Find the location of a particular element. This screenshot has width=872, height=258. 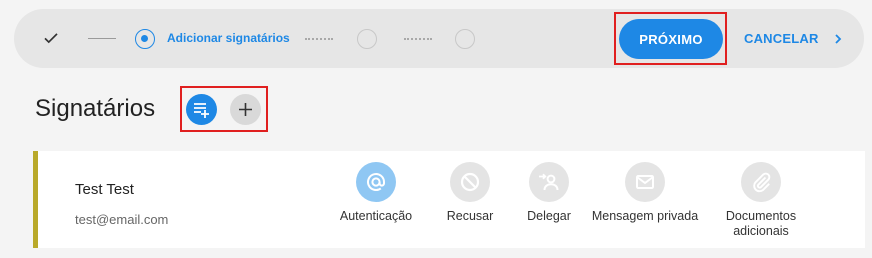

next-button: PRÓXIMO is located at coordinates (671, 39).